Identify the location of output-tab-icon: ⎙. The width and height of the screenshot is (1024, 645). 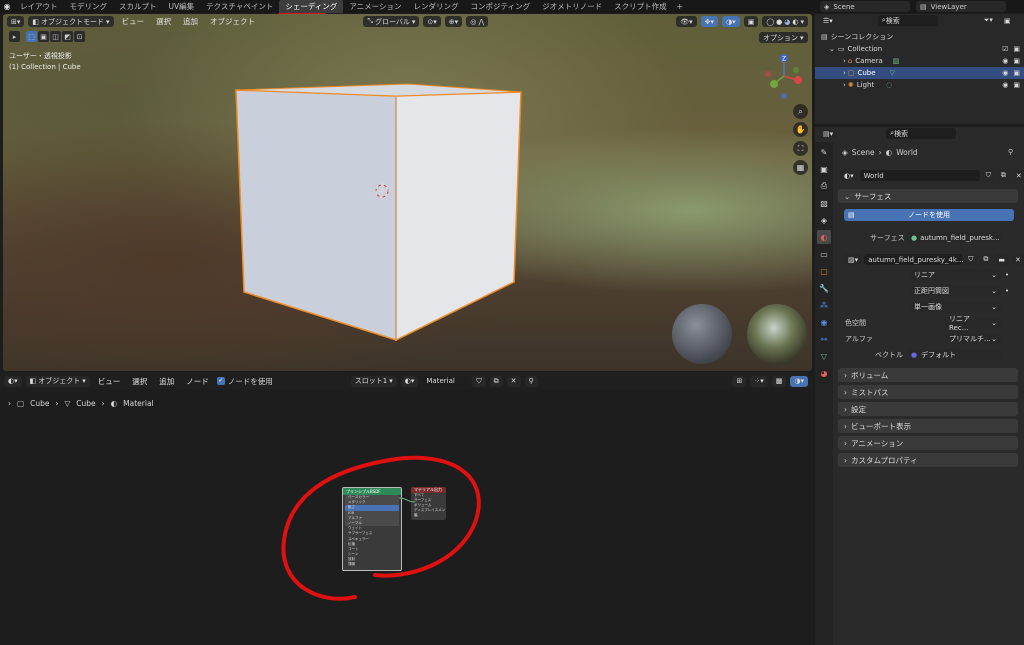
(824, 186).